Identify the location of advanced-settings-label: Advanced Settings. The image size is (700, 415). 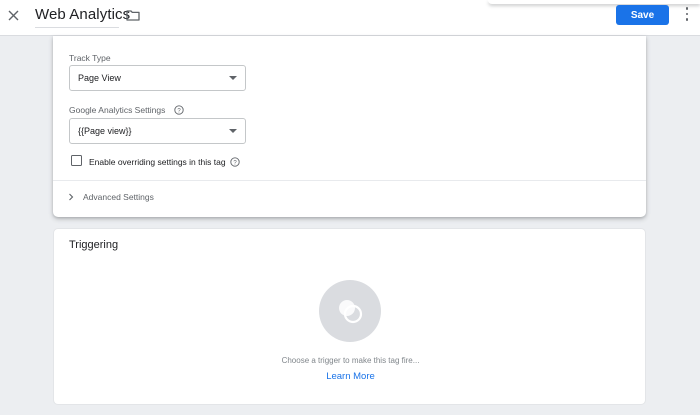
(118, 197).